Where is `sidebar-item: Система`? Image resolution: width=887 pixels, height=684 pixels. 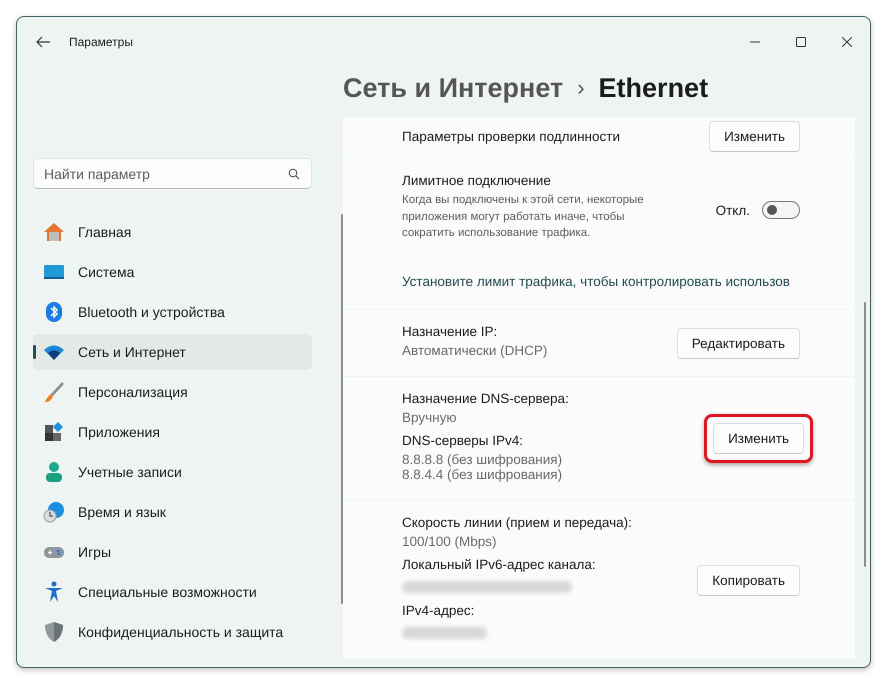 sidebar-item: Система is located at coordinates (172, 272).